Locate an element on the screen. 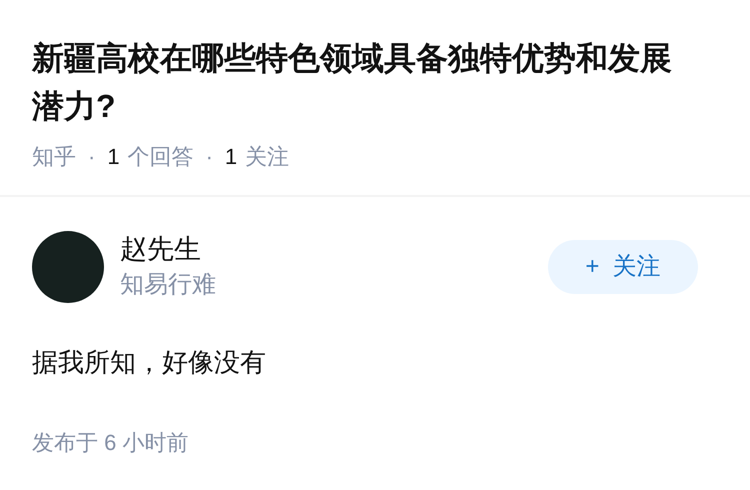 Image resolution: width=750 pixels, height=490 pixels. author-name: 赵先生 is located at coordinates (334, 249).